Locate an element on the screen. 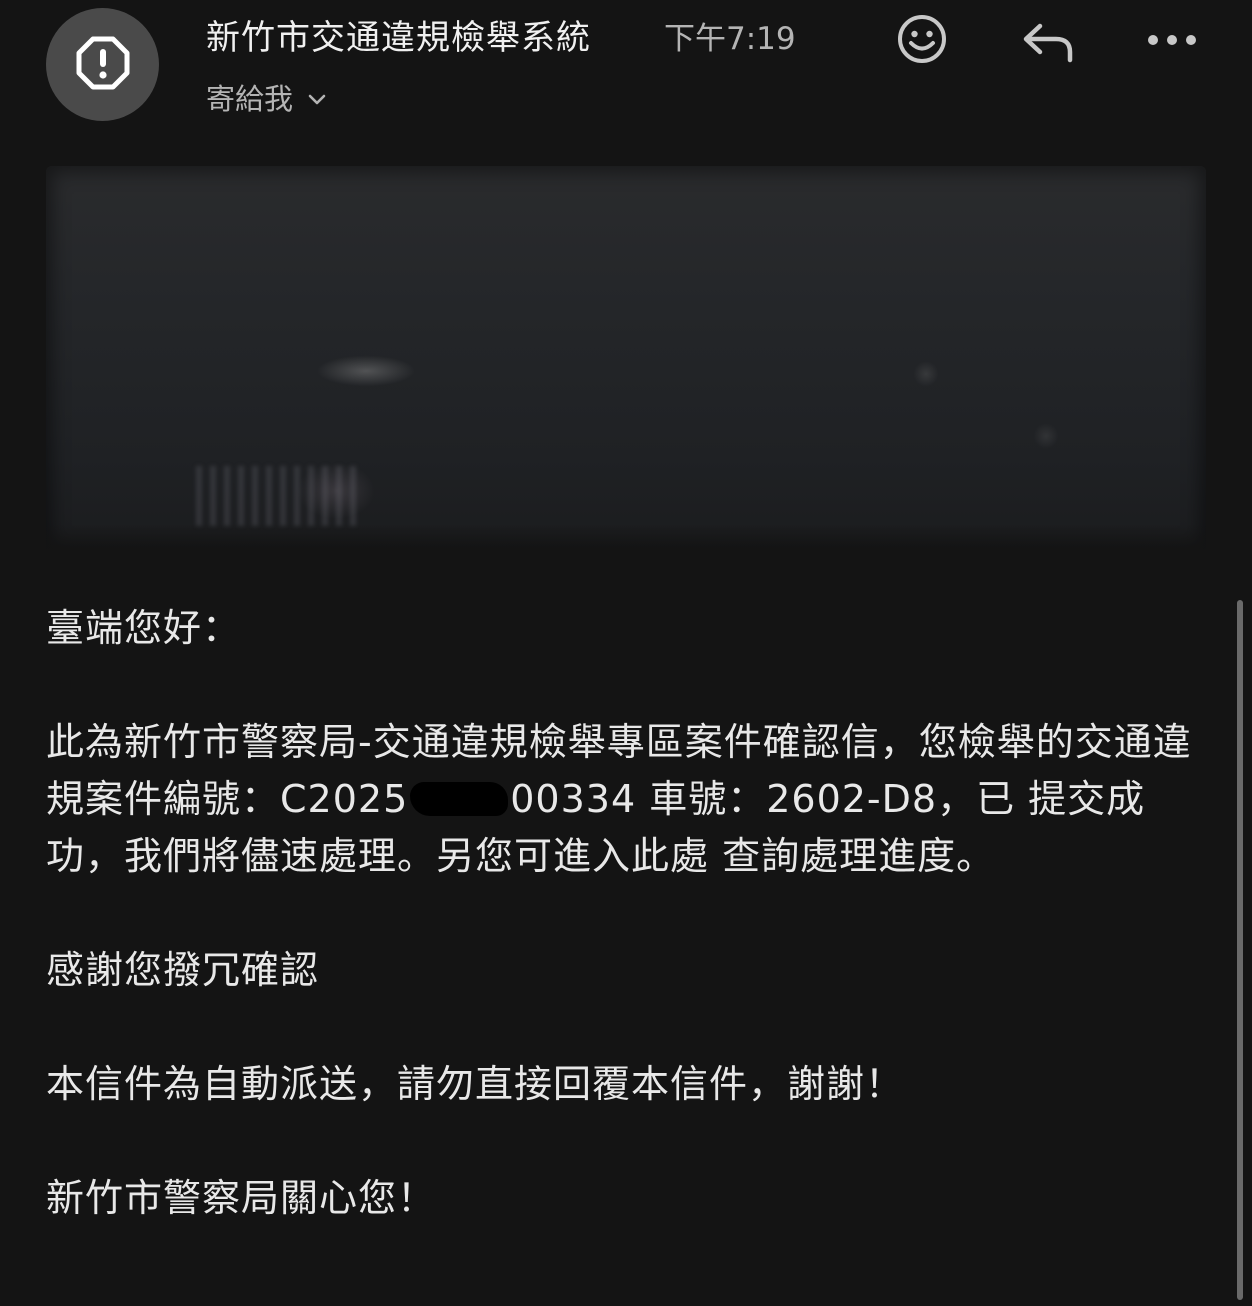  reply-button is located at coordinates (1047, 43).